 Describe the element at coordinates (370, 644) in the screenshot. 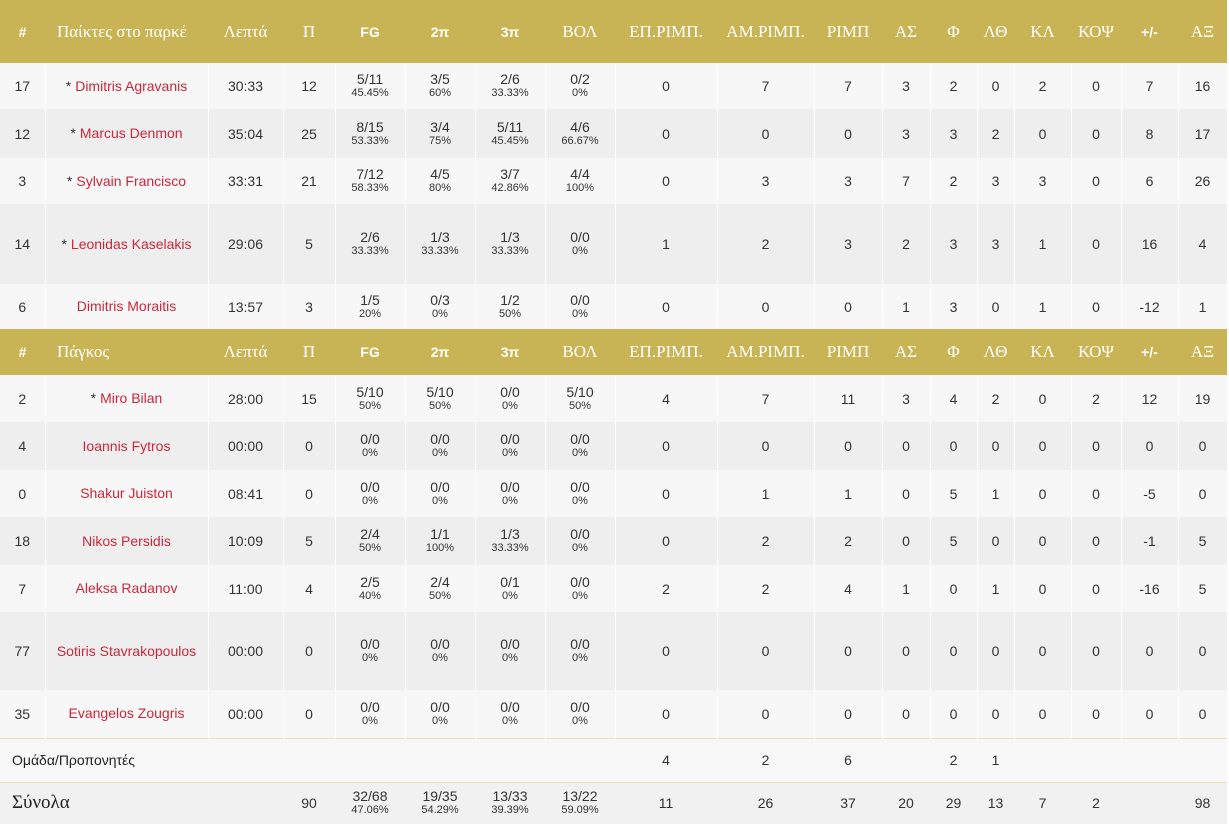

I see `fg-made-attempted: 0/0` at that location.